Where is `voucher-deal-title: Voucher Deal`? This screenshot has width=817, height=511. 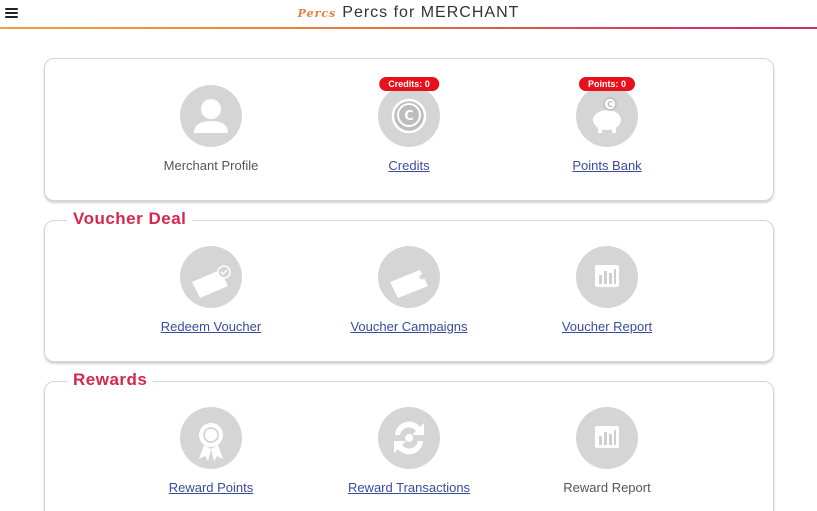 voucher-deal-title: Voucher Deal is located at coordinates (130, 219).